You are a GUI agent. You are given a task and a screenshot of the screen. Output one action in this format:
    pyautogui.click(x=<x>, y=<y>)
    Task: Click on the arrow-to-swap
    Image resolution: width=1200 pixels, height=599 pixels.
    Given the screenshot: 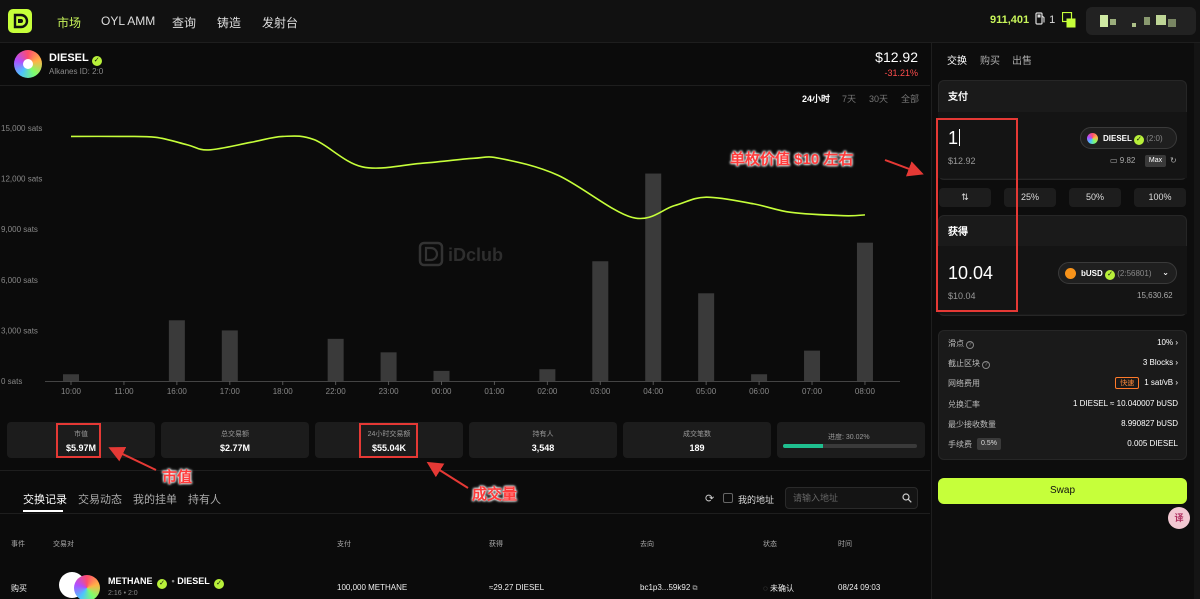 What is the action you would take?
    pyautogui.click(x=904, y=168)
    